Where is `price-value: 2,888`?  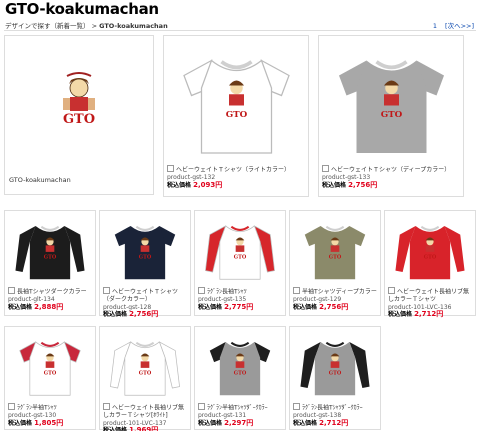 price-value: 2,888 is located at coordinates (45, 306).